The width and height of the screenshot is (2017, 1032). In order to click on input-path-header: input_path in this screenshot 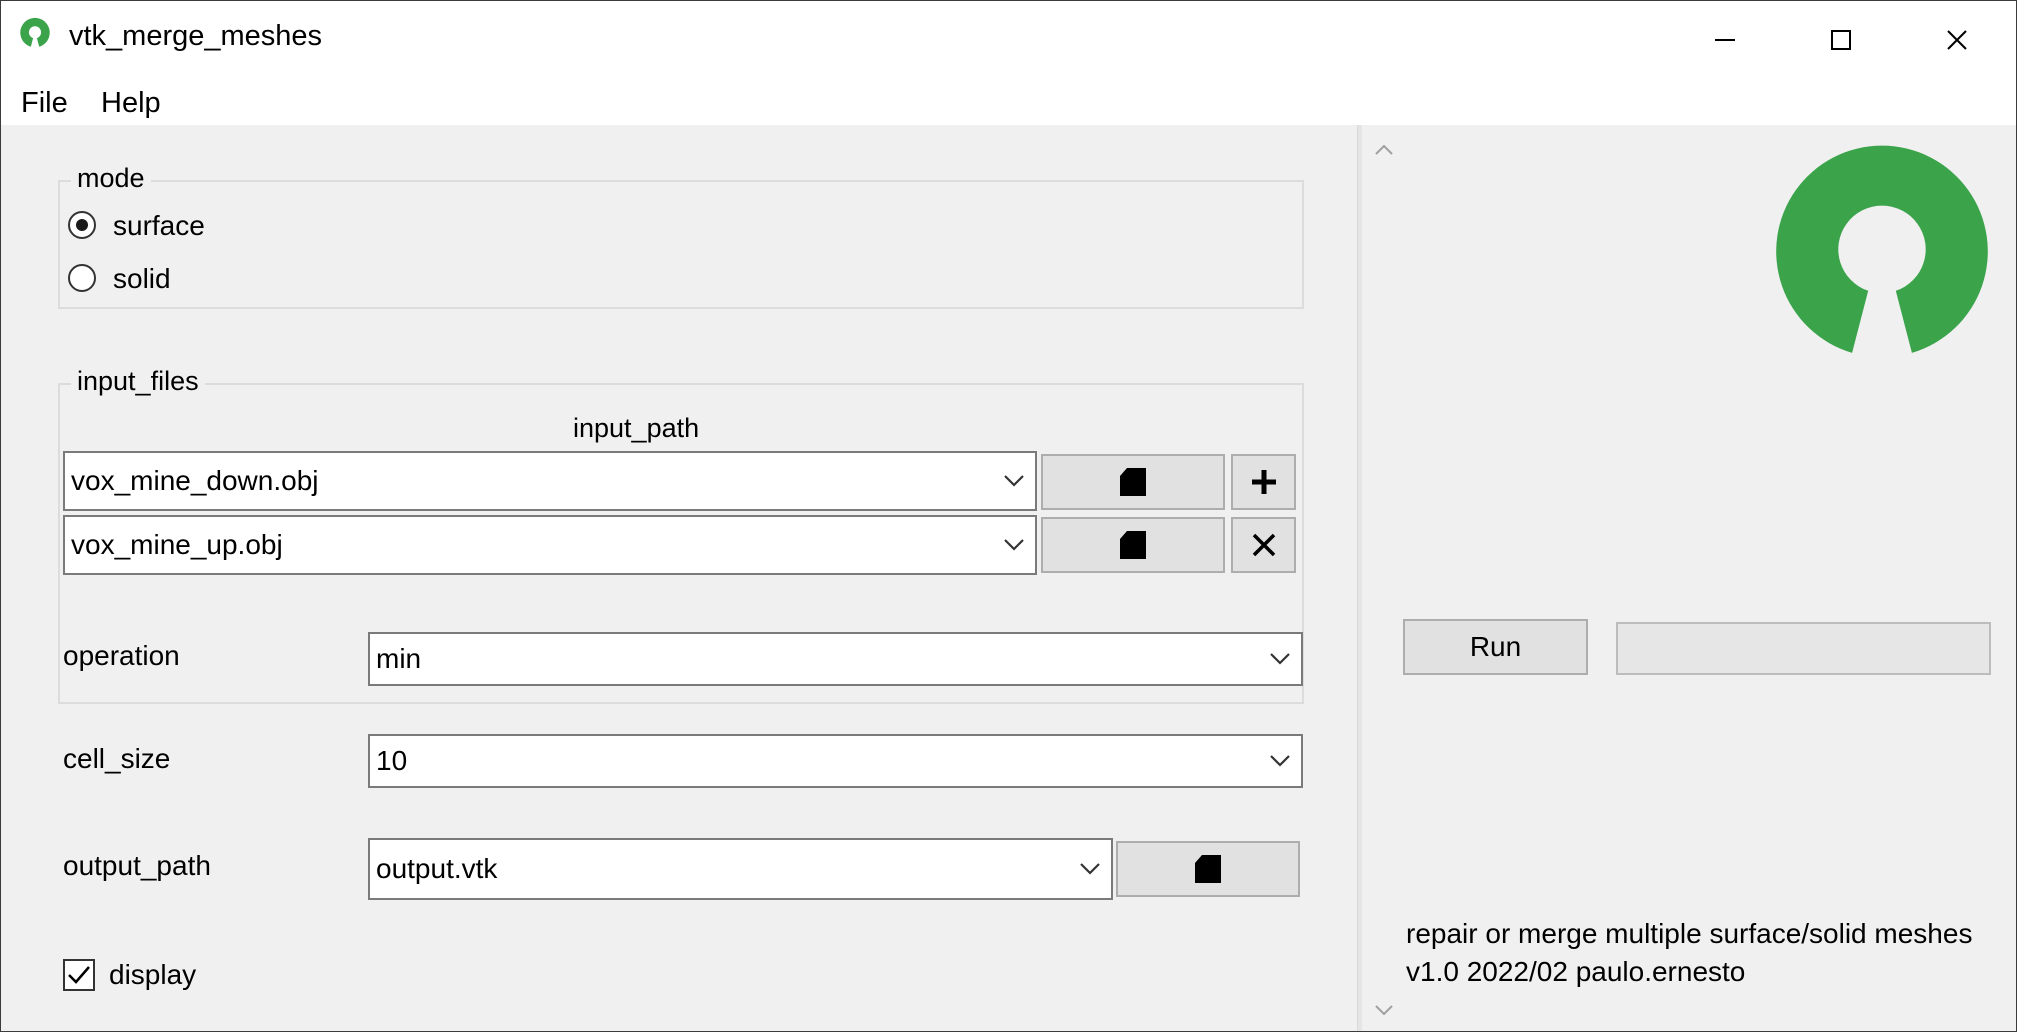, I will do `click(636, 428)`.